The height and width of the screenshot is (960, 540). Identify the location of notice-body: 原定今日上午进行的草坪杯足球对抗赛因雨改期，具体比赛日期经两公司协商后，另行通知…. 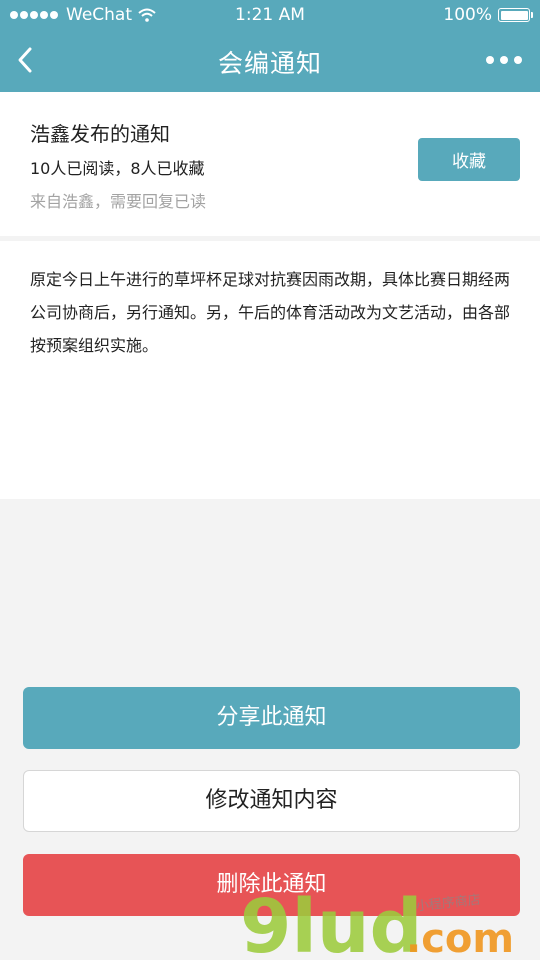
(270, 312).